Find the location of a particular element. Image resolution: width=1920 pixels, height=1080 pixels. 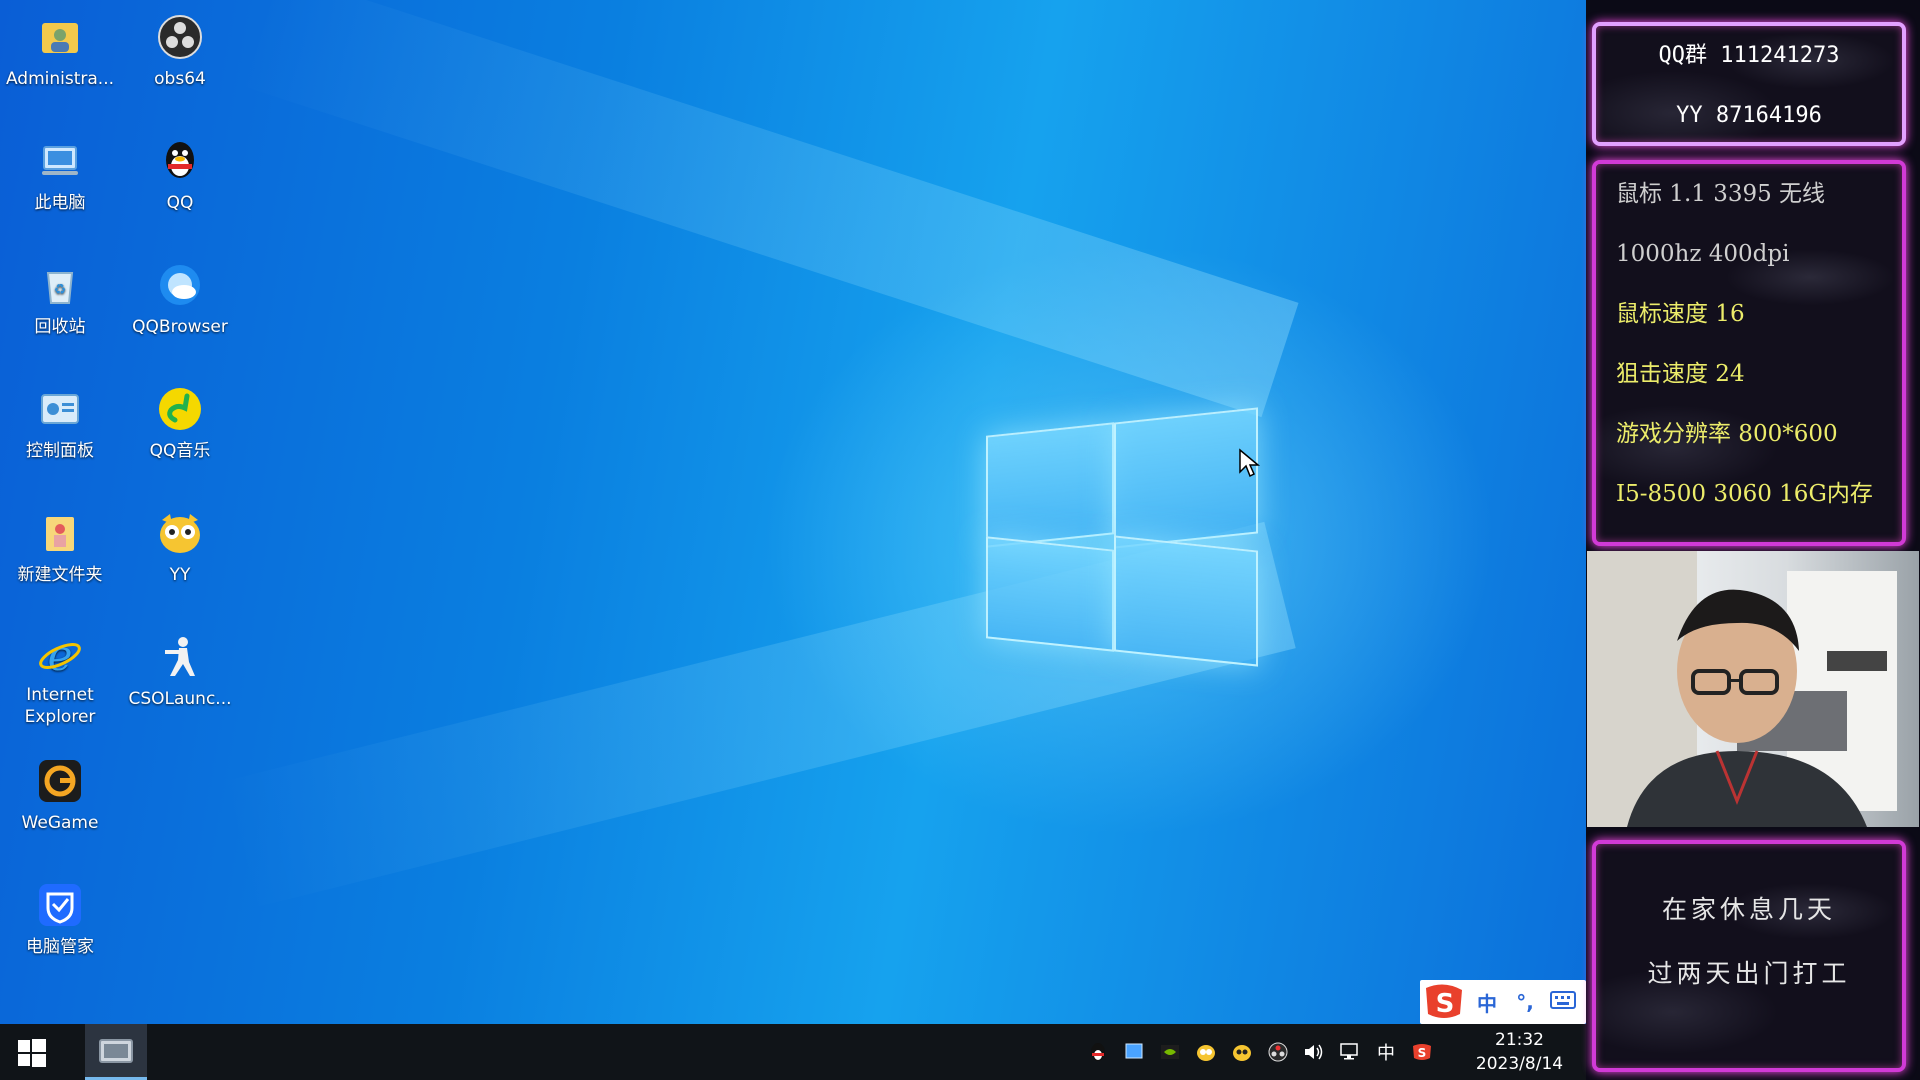

recycle-bin-icon: ♻ is located at coordinates (60, 285).